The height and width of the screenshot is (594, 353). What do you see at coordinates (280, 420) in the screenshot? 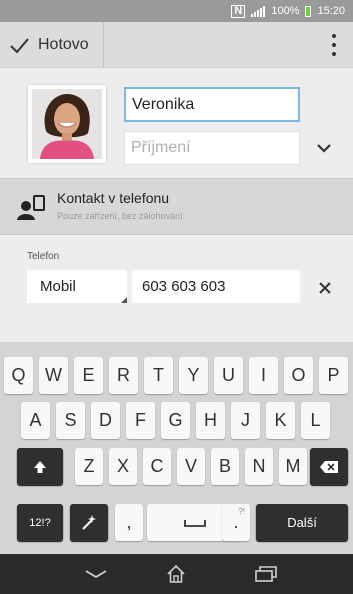
I see `key-k: K` at bounding box center [280, 420].